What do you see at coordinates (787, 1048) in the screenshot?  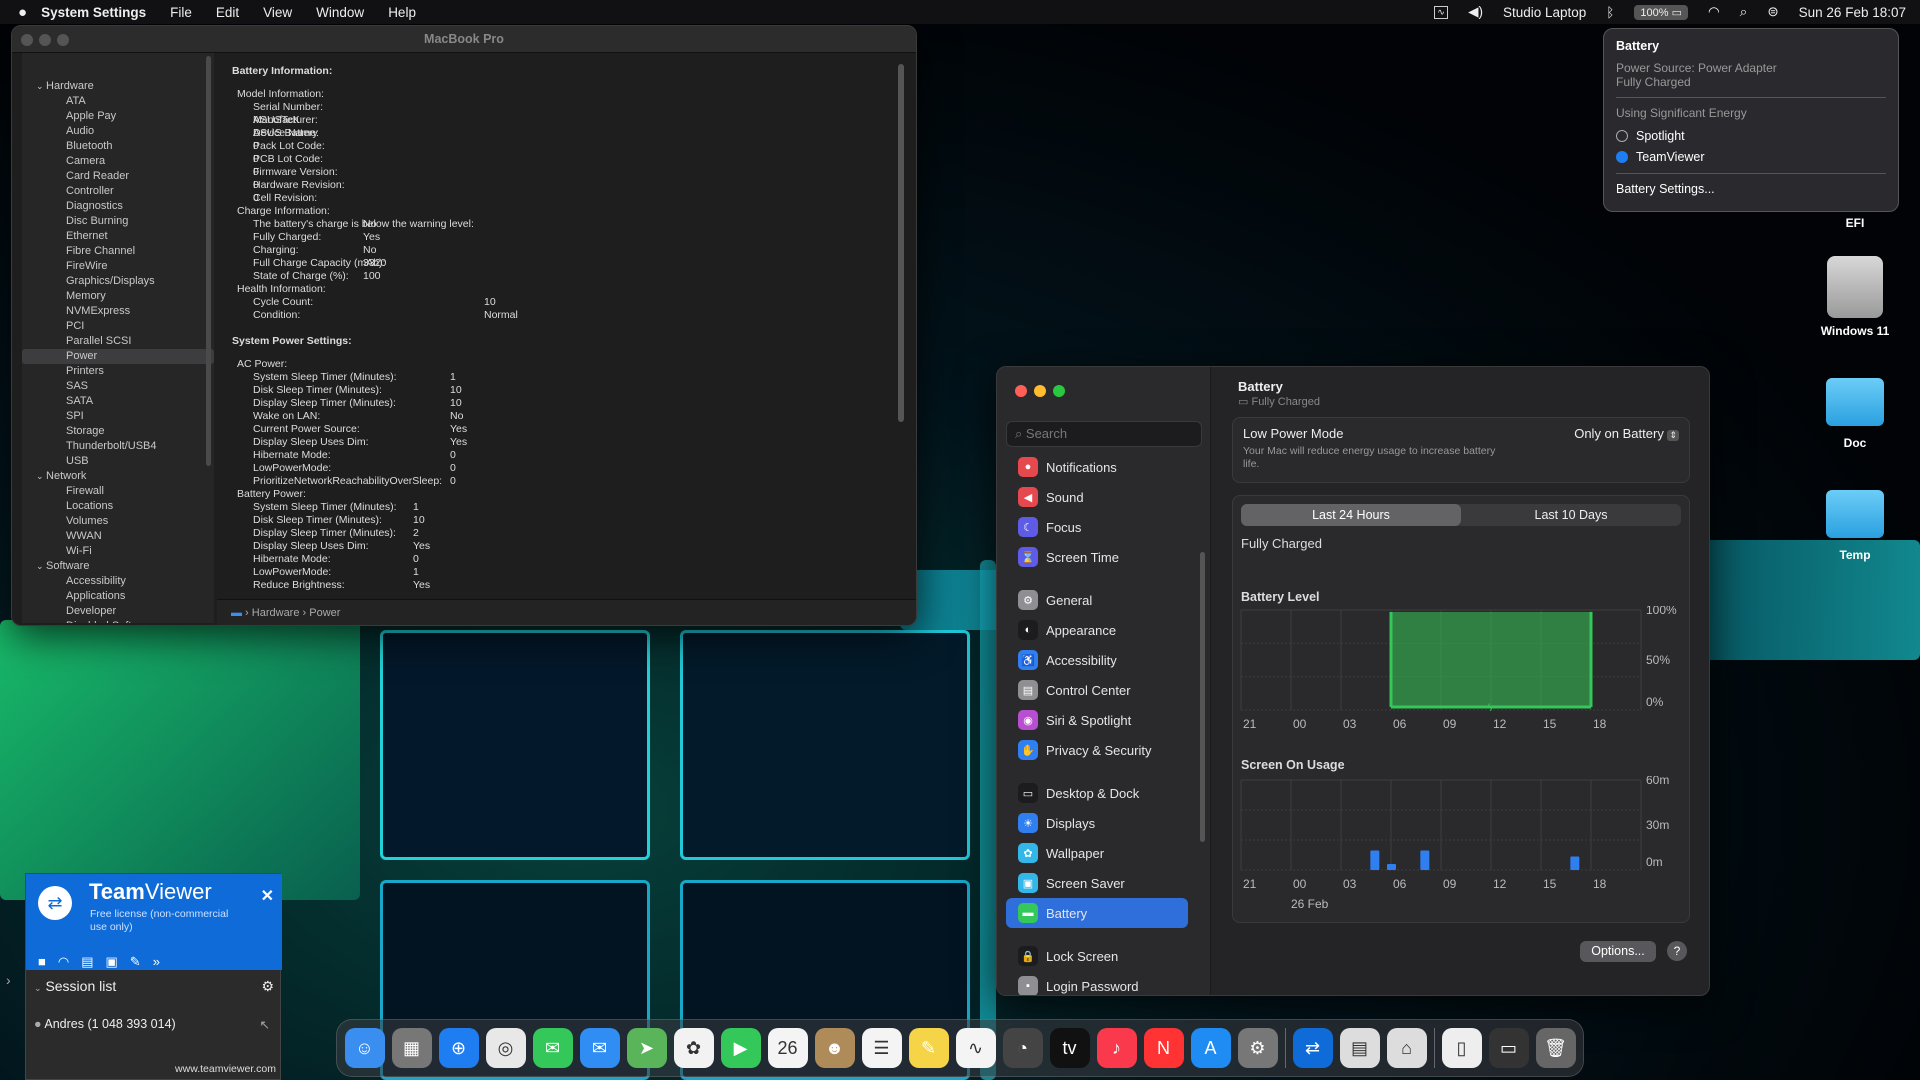 I see `calendar-icon: 26` at bounding box center [787, 1048].